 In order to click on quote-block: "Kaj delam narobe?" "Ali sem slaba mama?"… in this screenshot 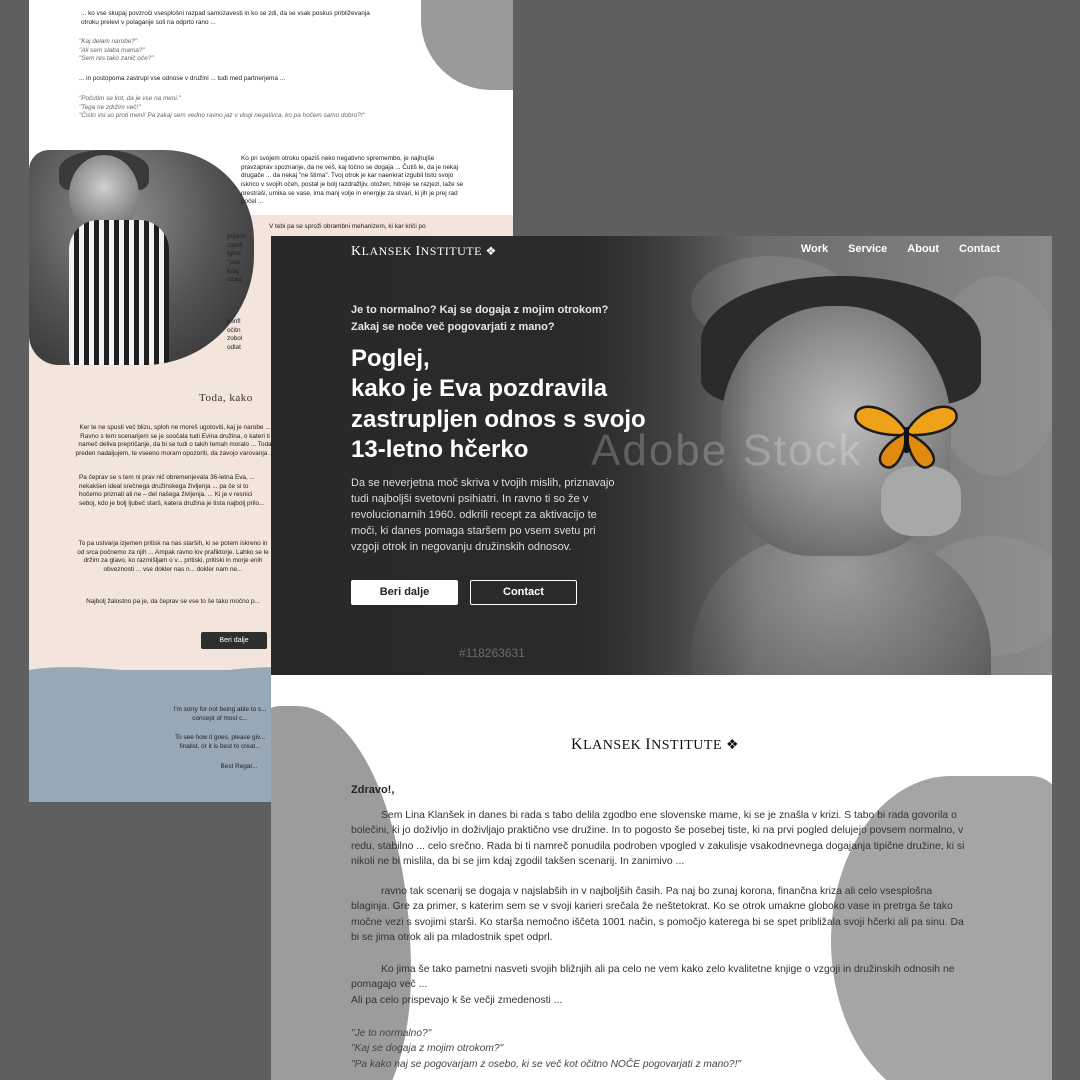, I will do `click(116, 50)`.